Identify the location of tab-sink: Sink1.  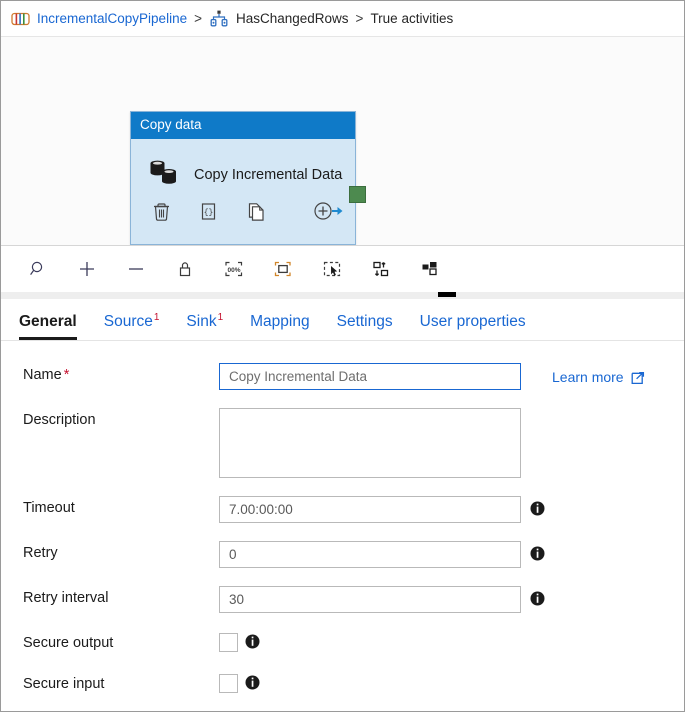
(204, 326).